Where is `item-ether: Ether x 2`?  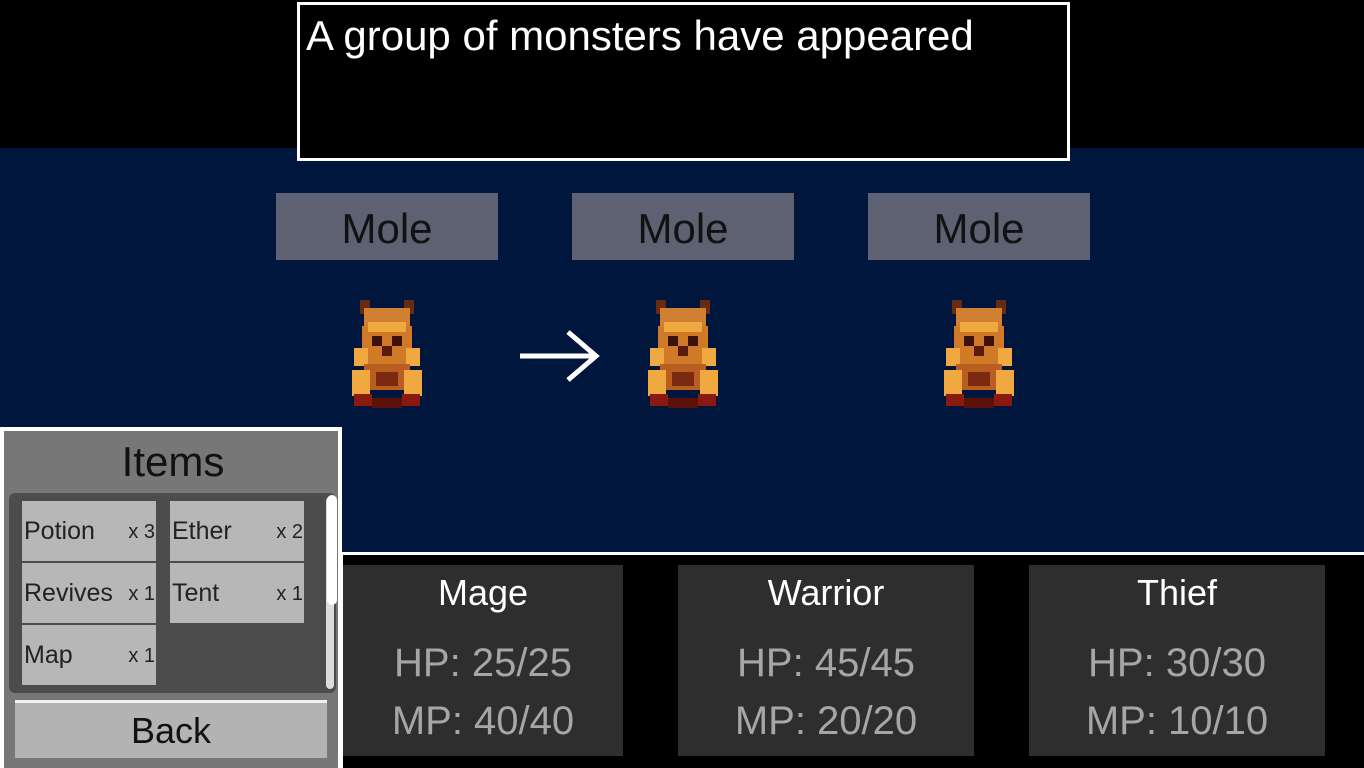 item-ether: Ether x 2 is located at coordinates (237, 531).